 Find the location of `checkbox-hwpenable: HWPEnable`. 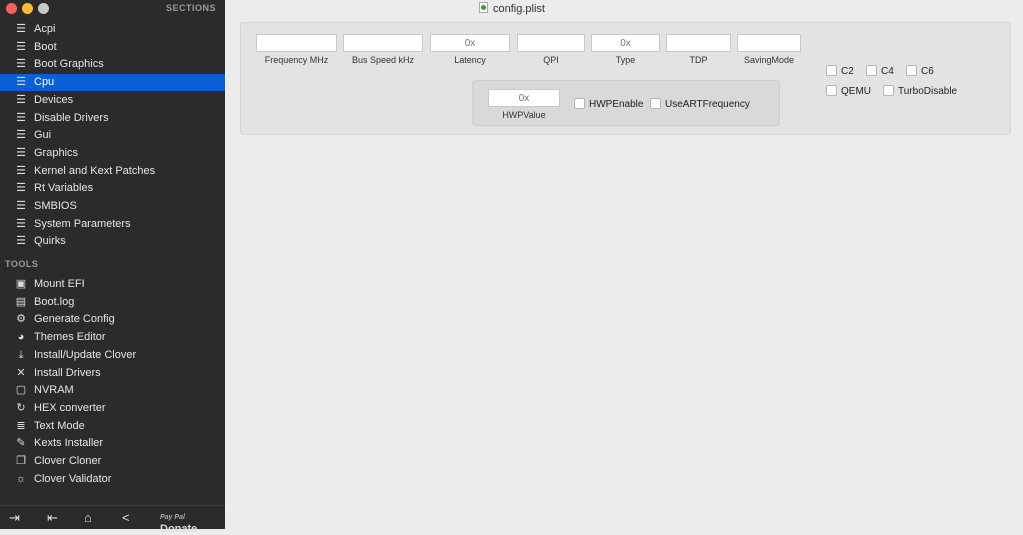

checkbox-hwpenable: HWPEnable is located at coordinates (608, 104).